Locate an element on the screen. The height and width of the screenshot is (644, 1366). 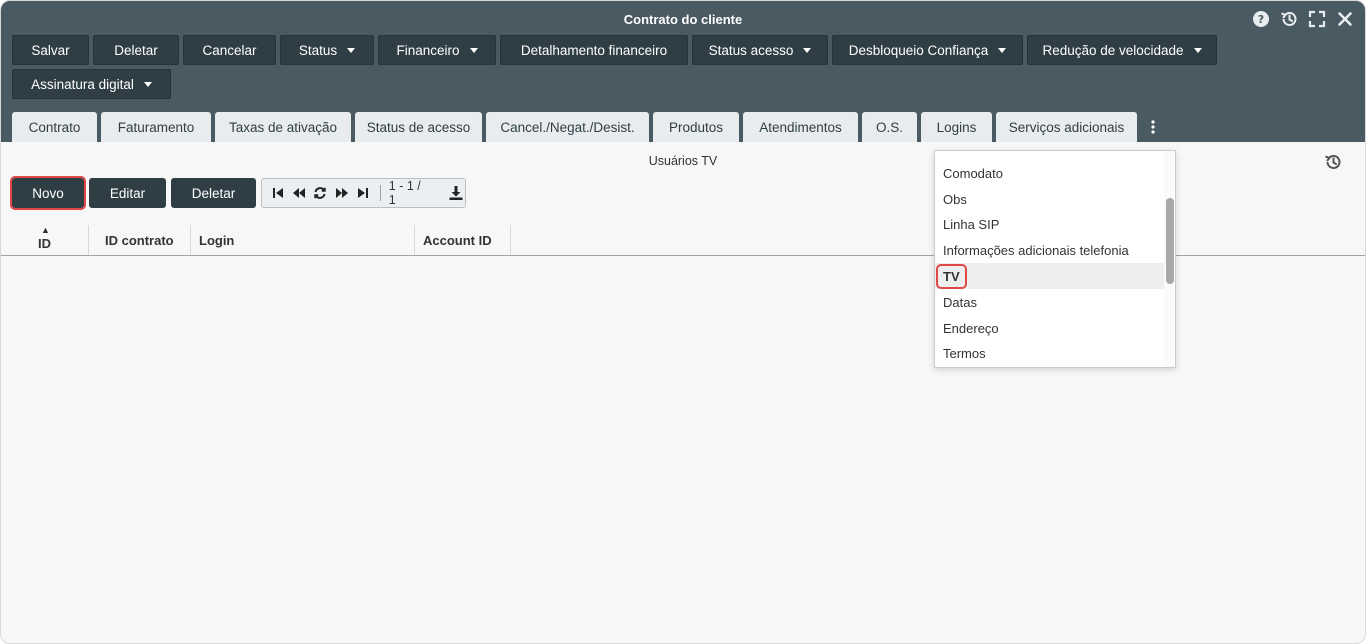
page-count: 1 - 1 / 1 is located at coordinates (404, 193).